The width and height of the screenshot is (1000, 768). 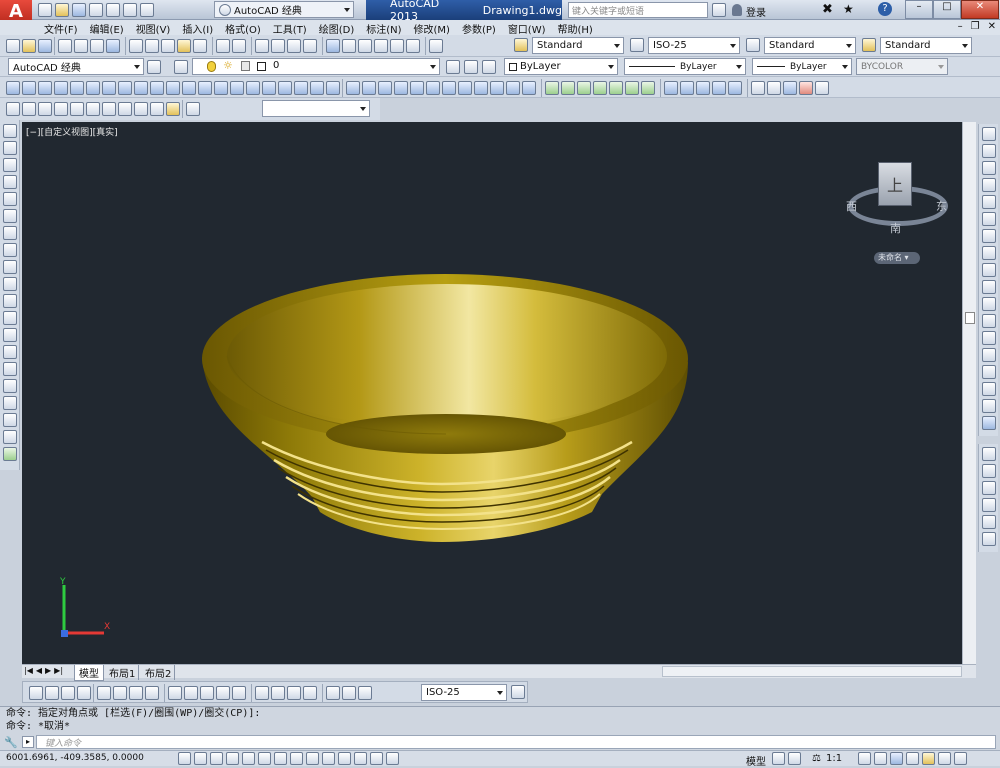 What do you see at coordinates (200, 46) in the screenshot?
I see `block-editor-icon` at bounding box center [200, 46].